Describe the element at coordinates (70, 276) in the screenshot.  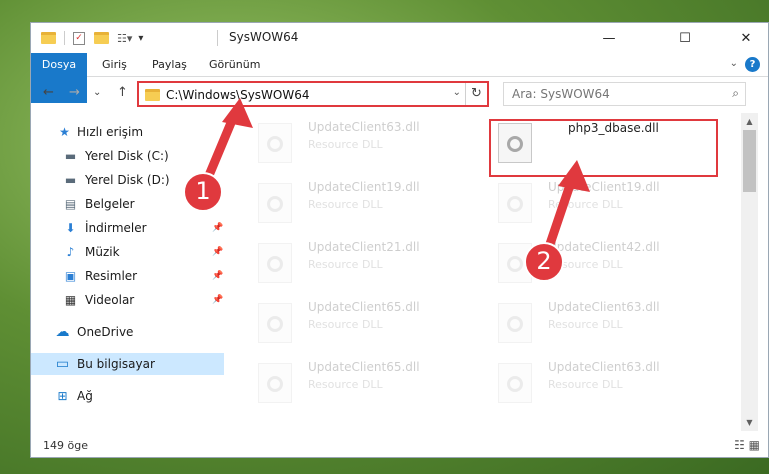
I see `pictures-icon: ▣` at that location.